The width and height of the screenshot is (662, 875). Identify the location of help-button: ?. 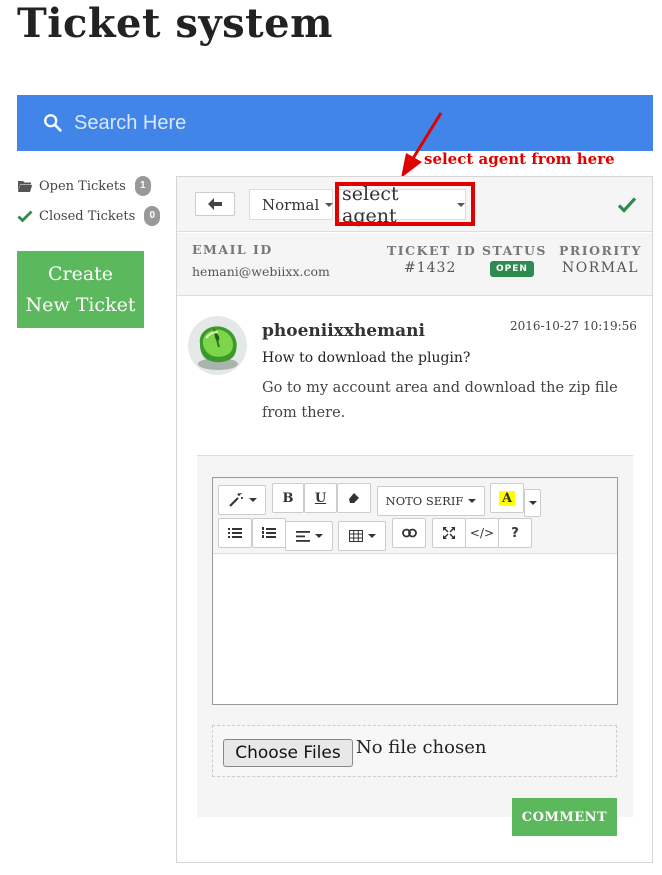
(515, 533).